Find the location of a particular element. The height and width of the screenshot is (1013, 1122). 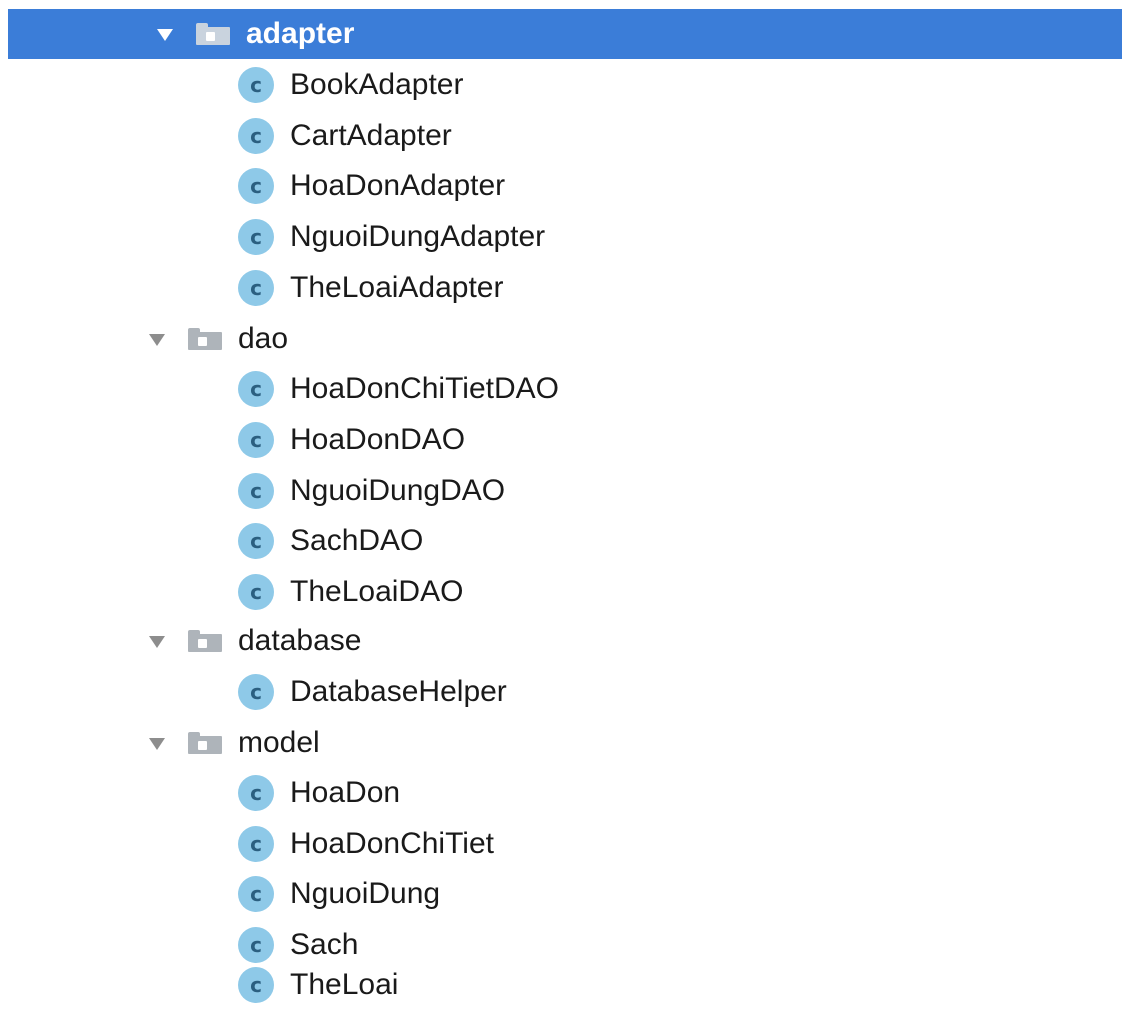

class-label: TheLoaiDAO is located at coordinates (377, 591).